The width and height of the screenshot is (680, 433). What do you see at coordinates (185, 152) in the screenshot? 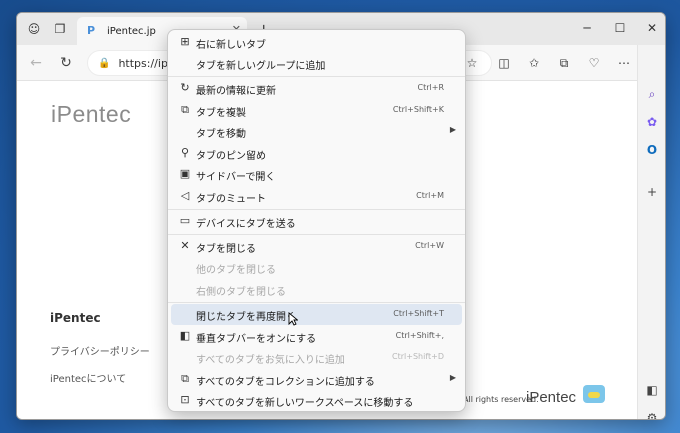
I see `pin-icon: ⚲` at bounding box center [185, 152].